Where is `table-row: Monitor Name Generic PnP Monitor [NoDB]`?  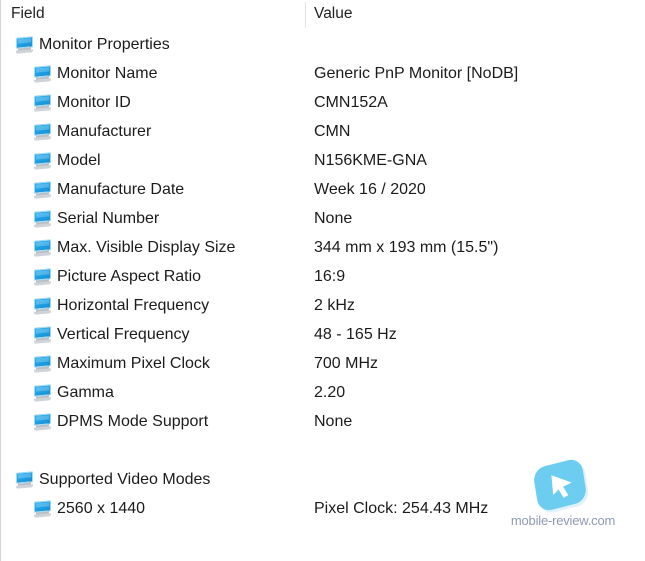
table-row: Monitor Name Generic PnP Monitor [NoDB] is located at coordinates (323, 73).